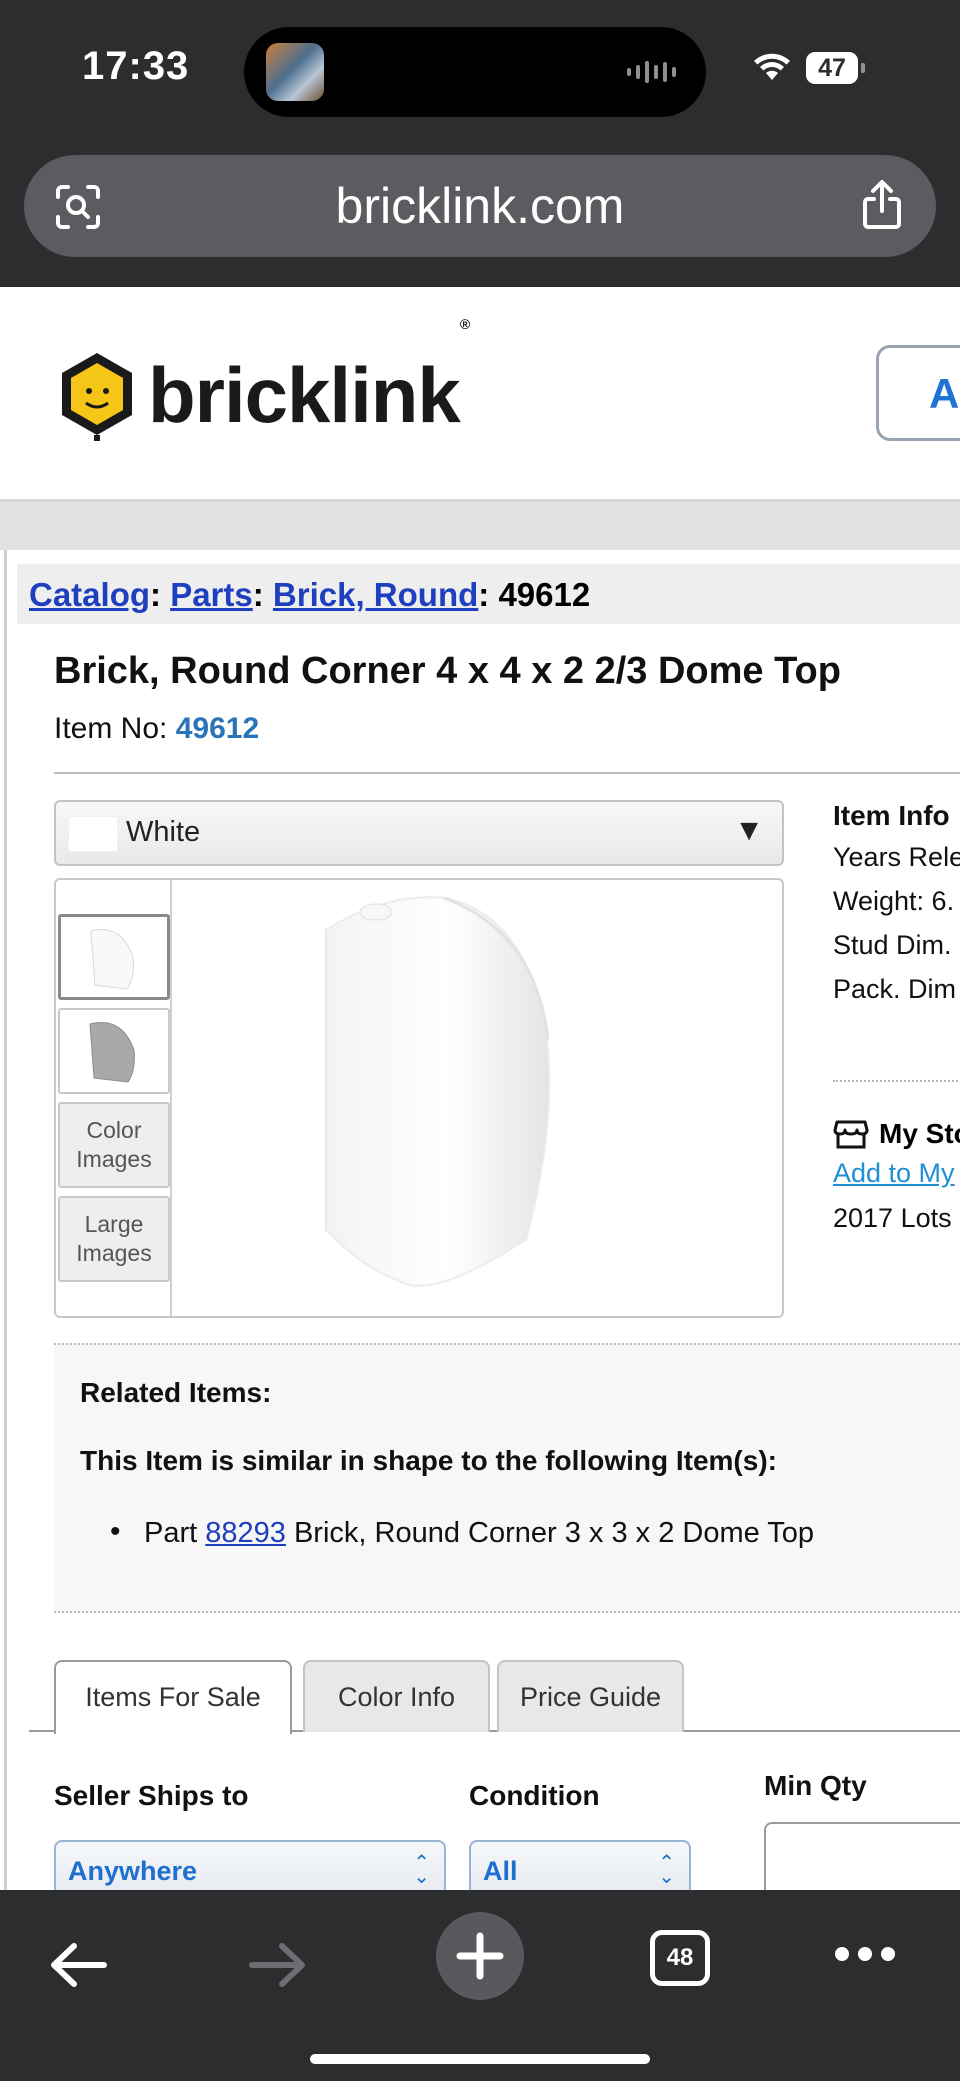 This screenshot has width=960, height=2081. What do you see at coordinates (544, 594) in the screenshot?
I see `breadcrumb-current: 49612` at bounding box center [544, 594].